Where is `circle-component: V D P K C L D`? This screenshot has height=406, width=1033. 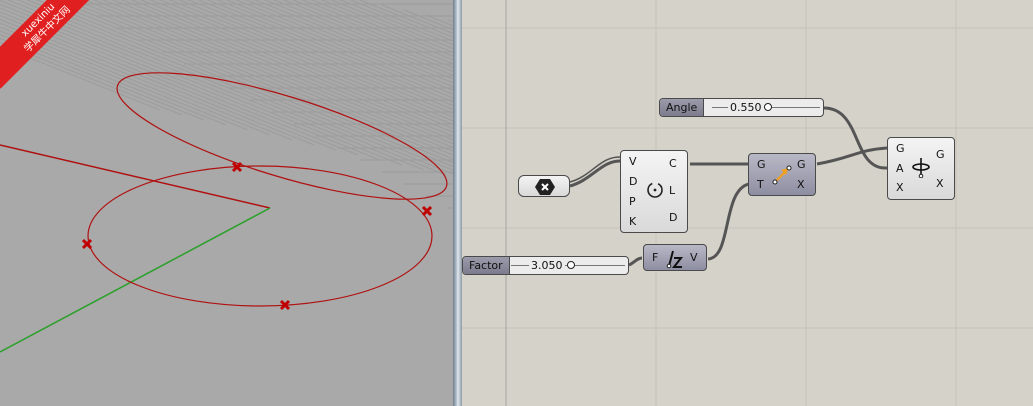
circle-component: V D P K C L D is located at coordinates (654, 191).